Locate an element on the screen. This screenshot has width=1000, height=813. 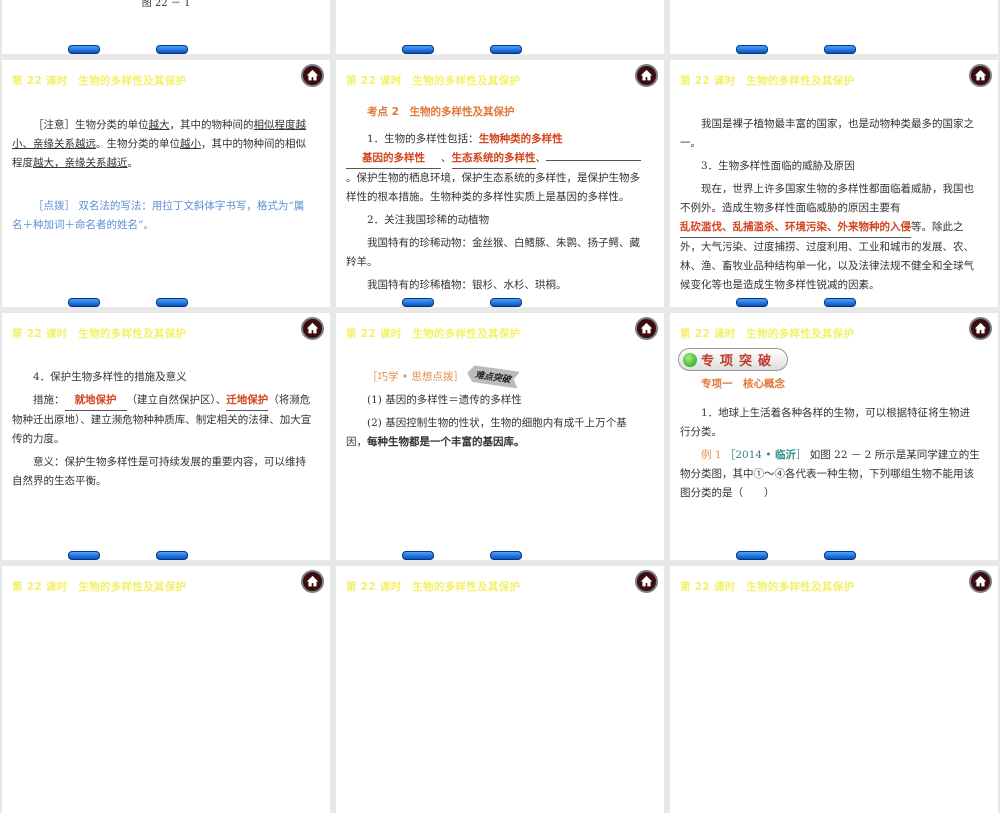
paragraph: 1．地球上生活着各种各样的生物，可以根据特征将生物进行分类。 is located at coordinates (825, 422).